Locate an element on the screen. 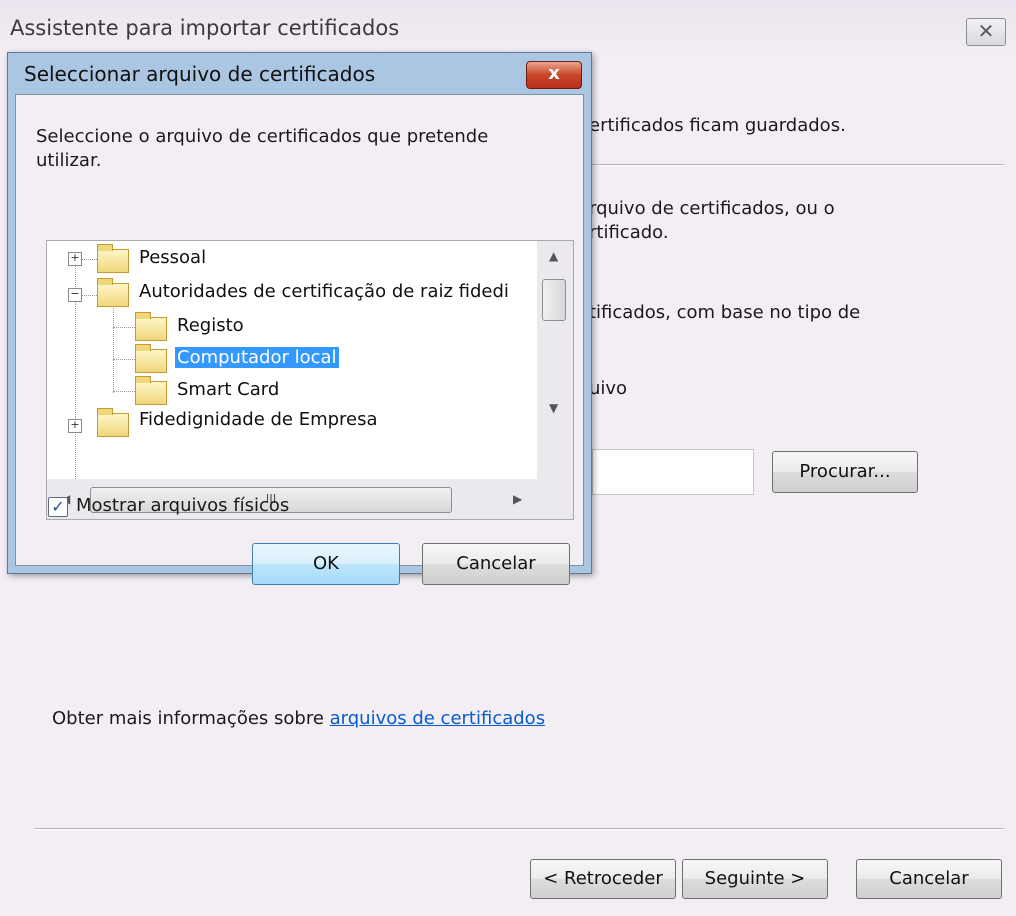 The width and height of the screenshot is (1016, 916). vertical-scroll-thumb is located at coordinates (554, 300).